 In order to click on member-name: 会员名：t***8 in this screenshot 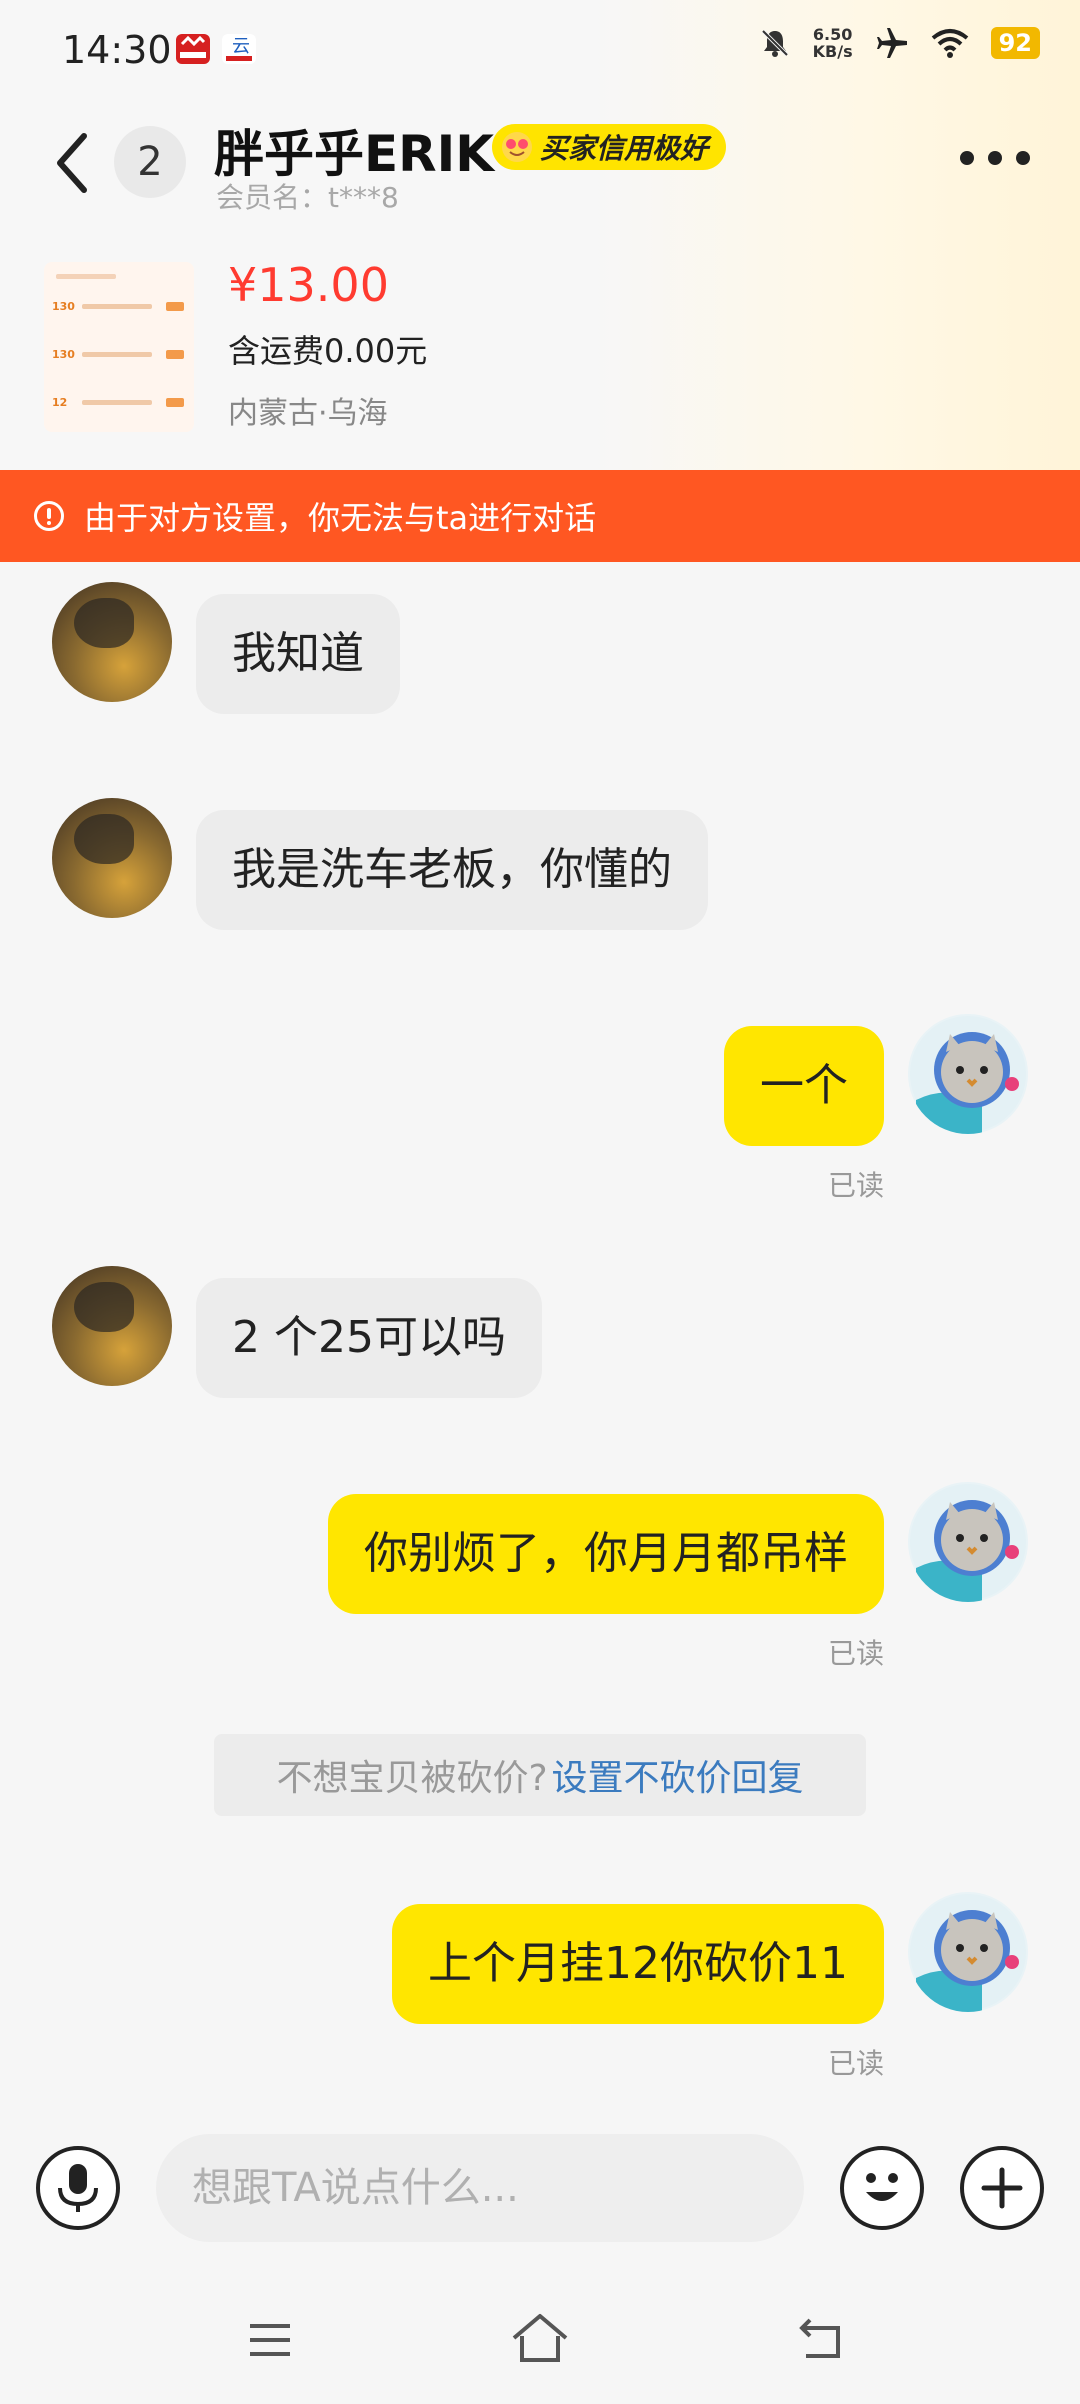, I will do `click(307, 197)`.